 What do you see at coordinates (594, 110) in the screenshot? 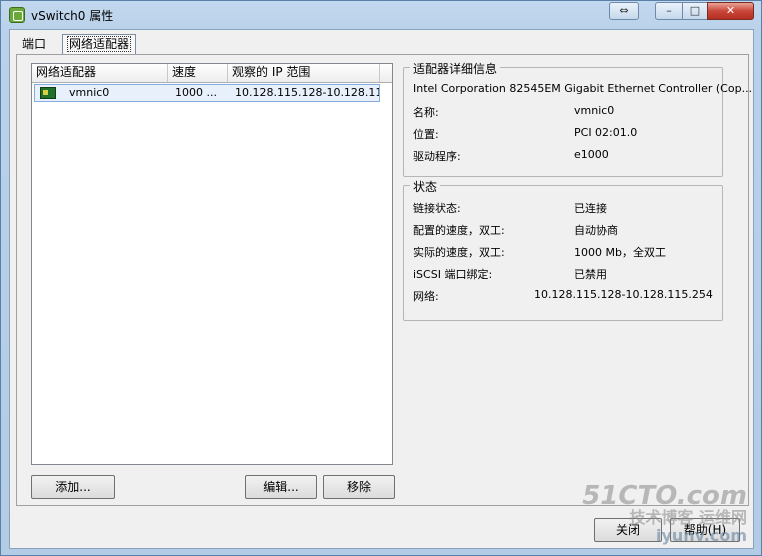
I see `name-value: vmnic0` at bounding box center [594, 110].